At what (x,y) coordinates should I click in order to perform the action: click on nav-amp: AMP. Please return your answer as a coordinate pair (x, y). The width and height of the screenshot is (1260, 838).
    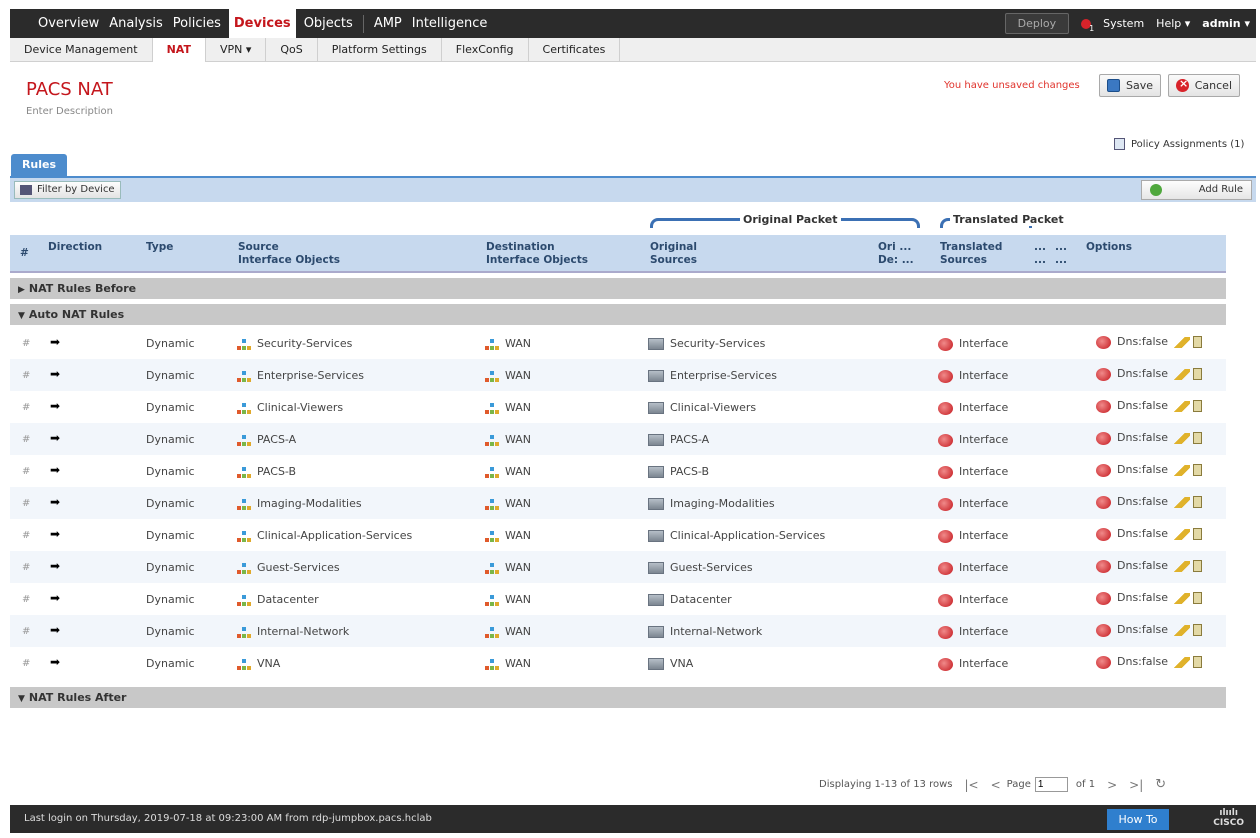
    Looking at the image, I should click on (388, 23).